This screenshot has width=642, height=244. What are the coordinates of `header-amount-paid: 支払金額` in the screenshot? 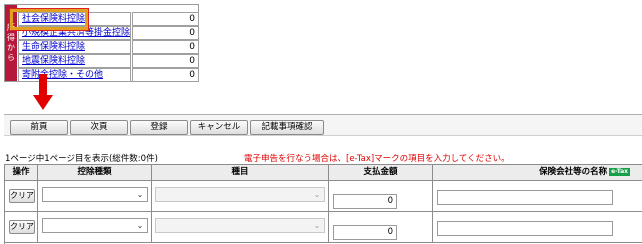 It's located at (381, 173).